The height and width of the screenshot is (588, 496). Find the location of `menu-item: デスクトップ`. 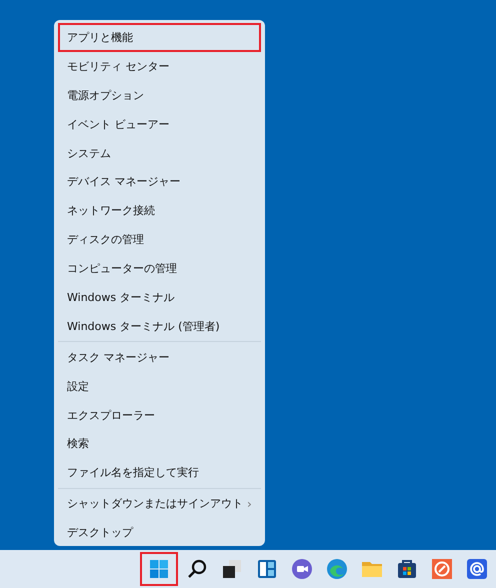

menu-item: デスクトップ is located at coordinates (159, 533).